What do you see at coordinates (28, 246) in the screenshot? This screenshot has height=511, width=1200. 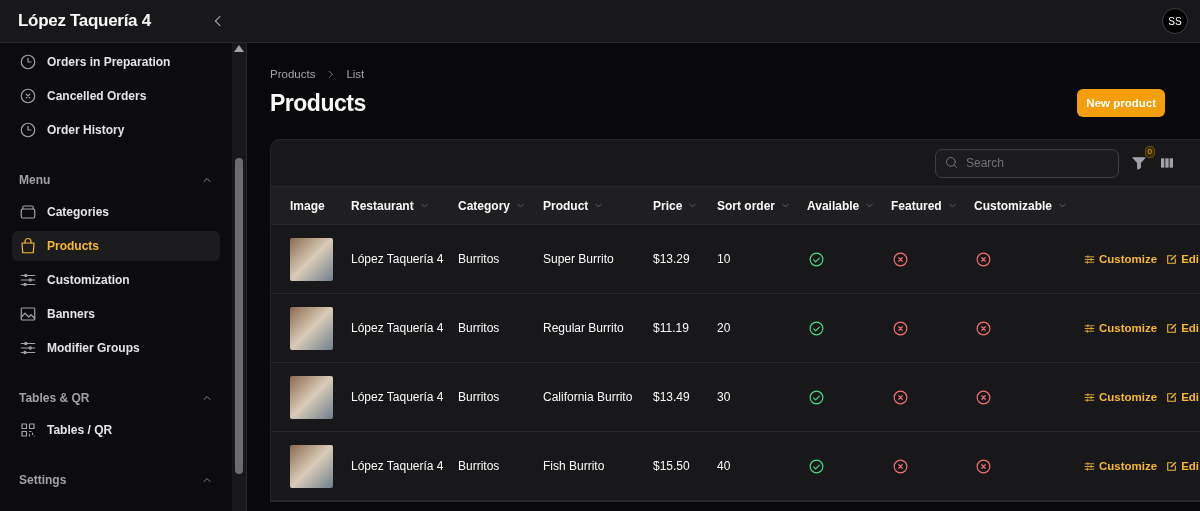 I see `shopping-bag-icon` at bounding box center [28, 246].